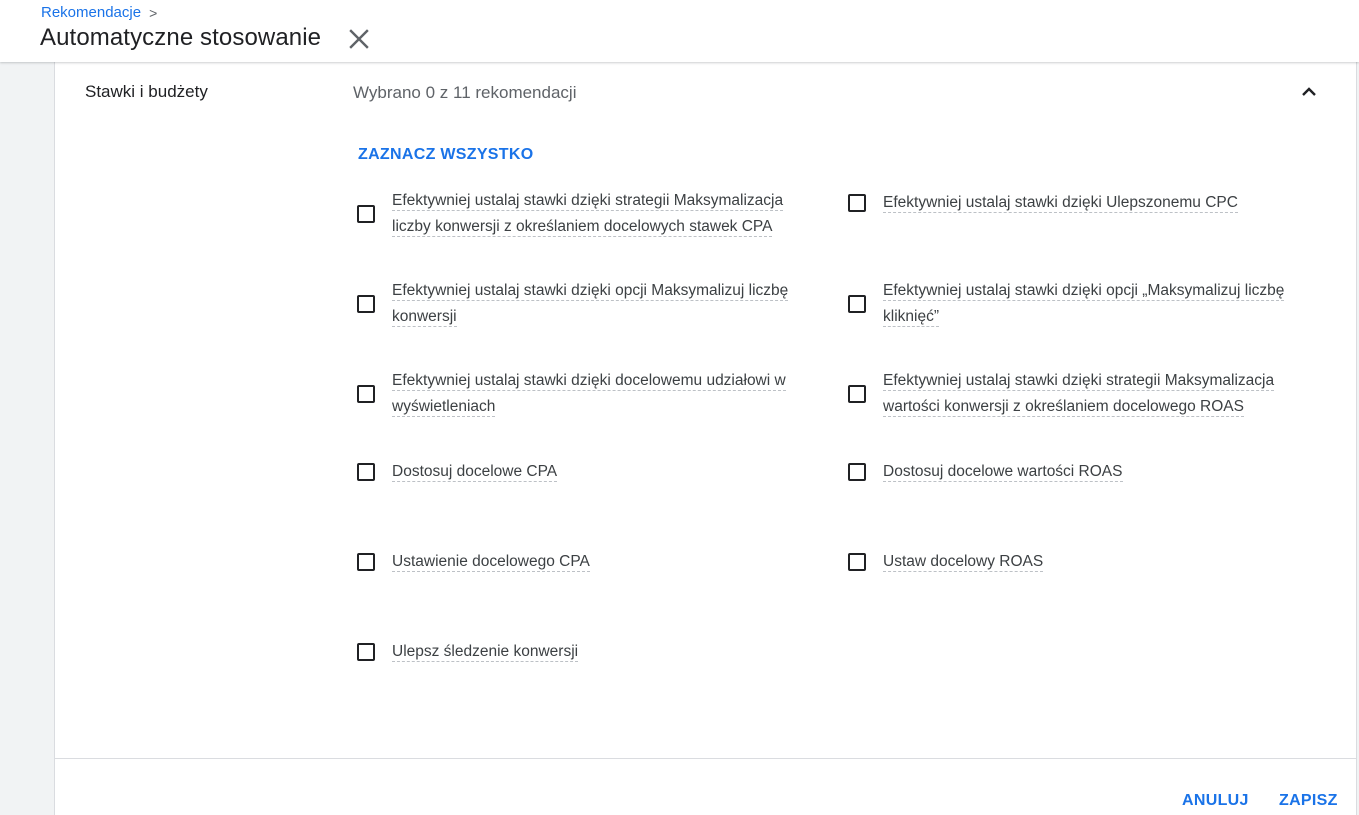  I want to click on option-item: Ustawienie docelowego CPA, so click(582, 562).